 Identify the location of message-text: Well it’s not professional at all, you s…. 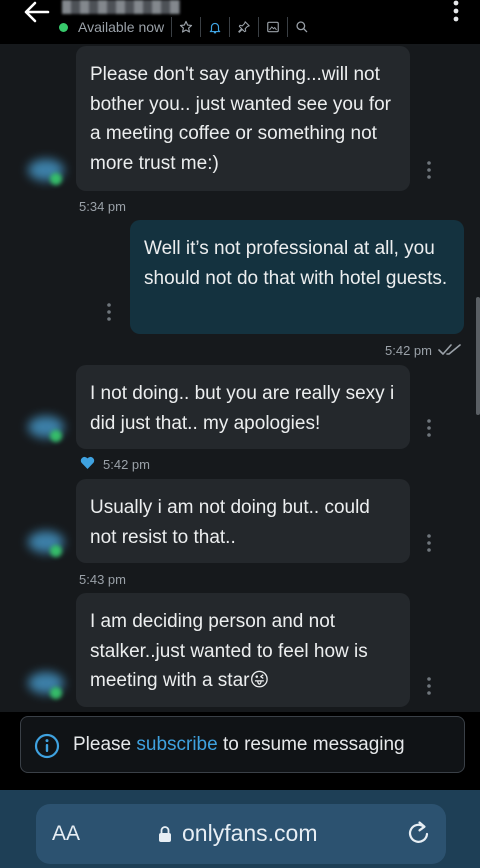
(296, 263).